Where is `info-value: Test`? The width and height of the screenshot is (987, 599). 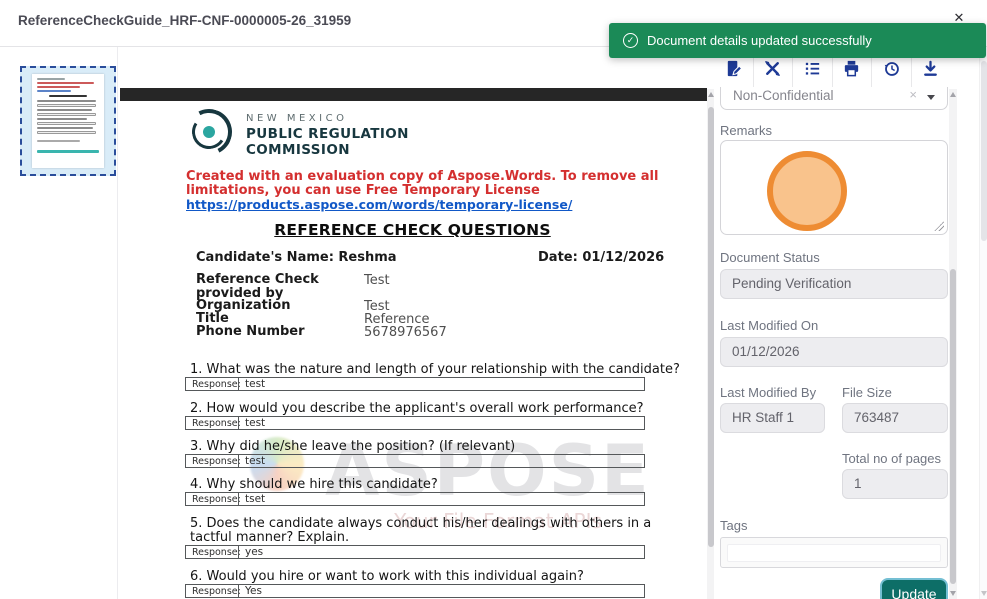
info-value: Test is located at coordinates (377, 280).